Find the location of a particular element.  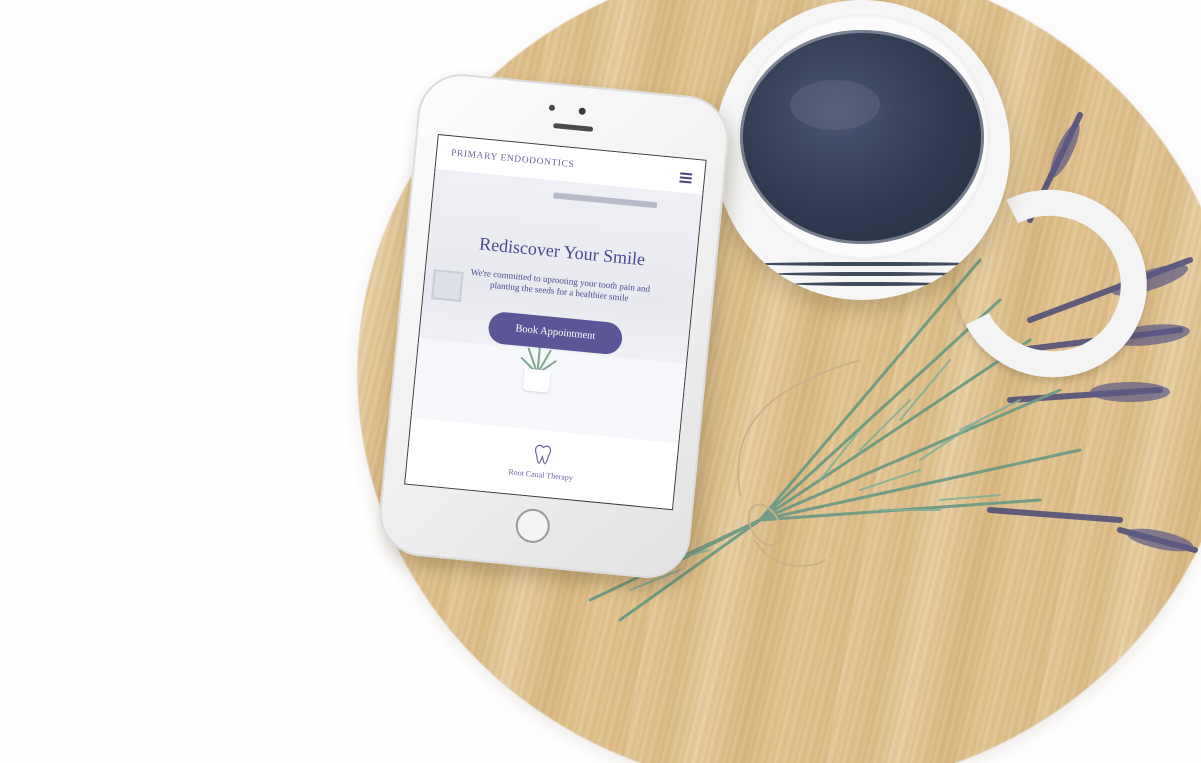

tooth-icon is located at coordinates (543, 454).